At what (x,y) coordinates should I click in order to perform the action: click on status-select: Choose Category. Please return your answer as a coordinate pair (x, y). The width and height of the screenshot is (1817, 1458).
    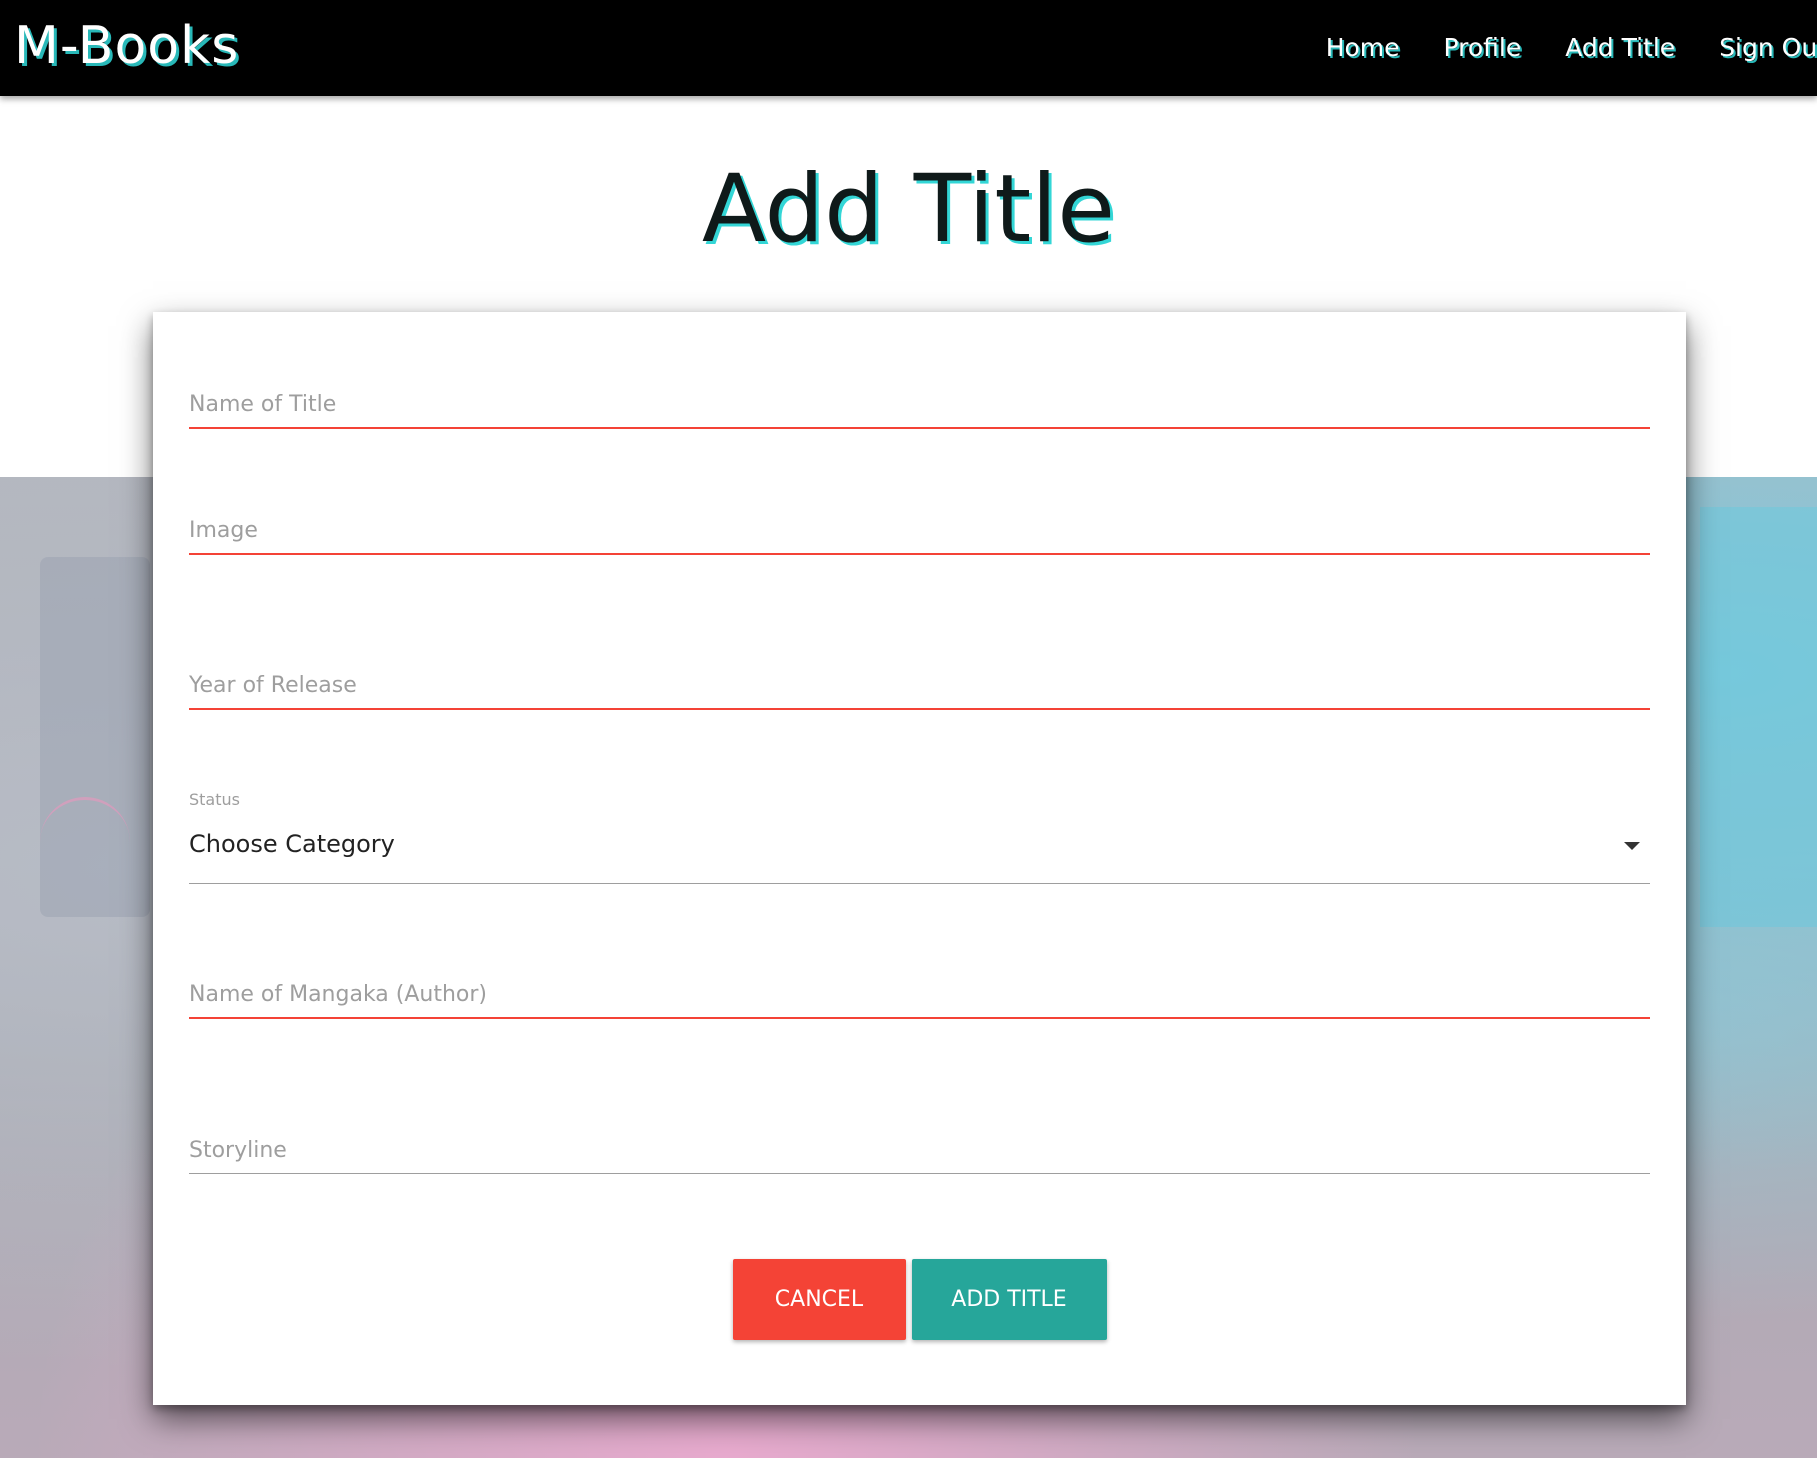
    Looking at the image, I should click on (919, 853).